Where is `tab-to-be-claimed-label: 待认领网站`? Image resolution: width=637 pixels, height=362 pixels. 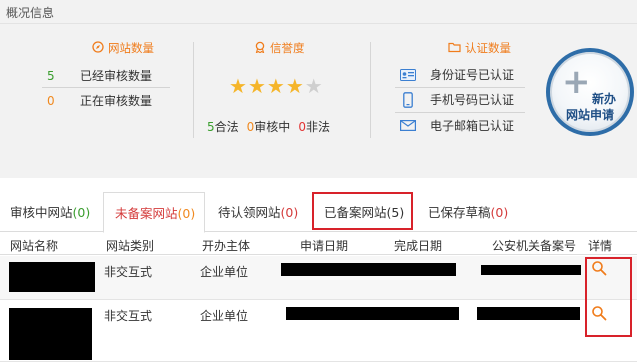 tab-to-be-claimed-label: 待认领网站 is located at coordinates (249, 212).